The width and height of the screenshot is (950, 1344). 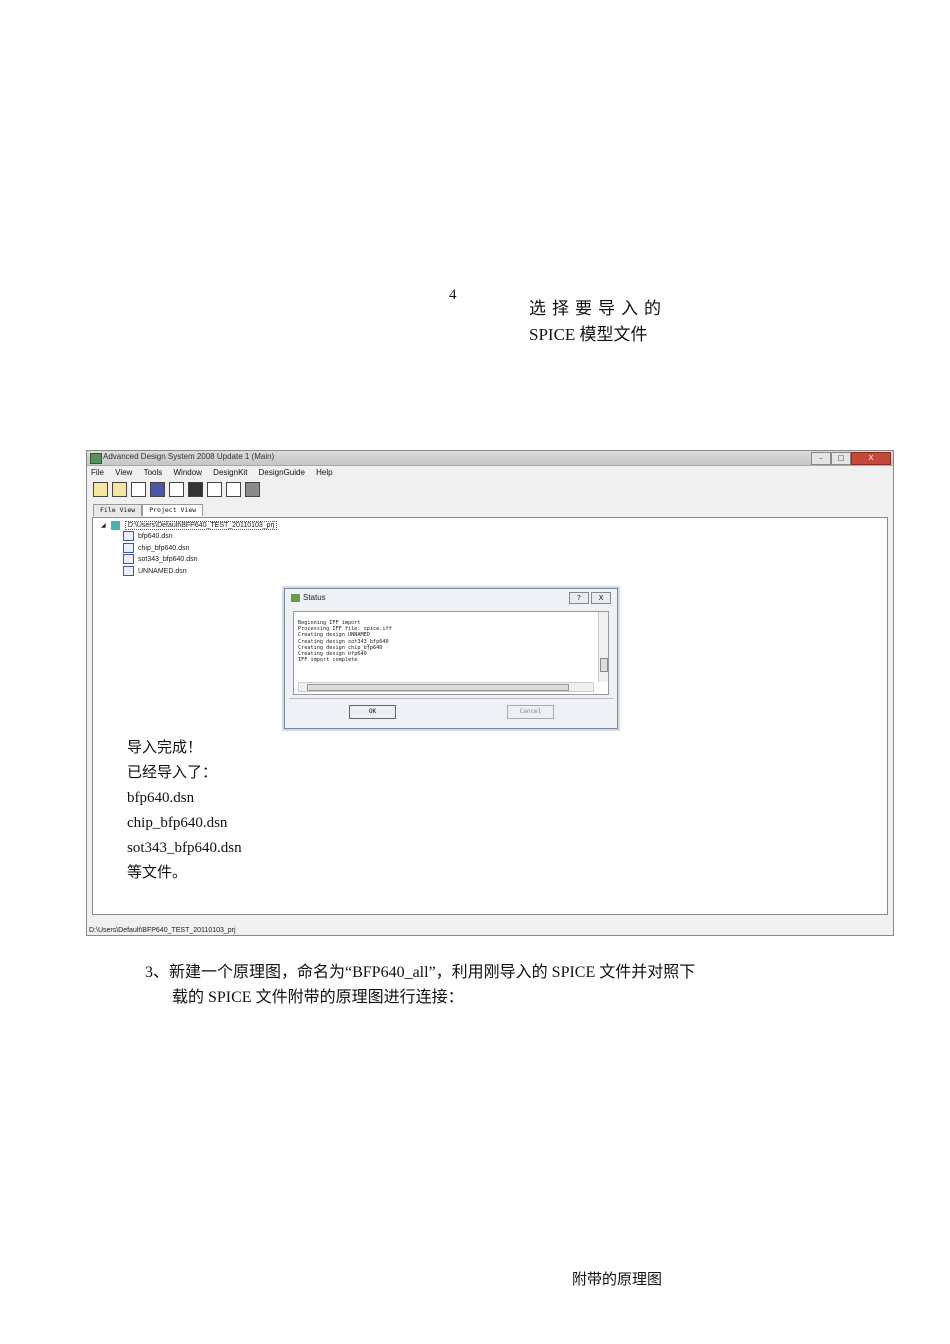 What do you see at coordinates (200, 560) in the screenshot?
I see `tree-item: sot343_bfp640.dsn` at bounding box center [200, 560].